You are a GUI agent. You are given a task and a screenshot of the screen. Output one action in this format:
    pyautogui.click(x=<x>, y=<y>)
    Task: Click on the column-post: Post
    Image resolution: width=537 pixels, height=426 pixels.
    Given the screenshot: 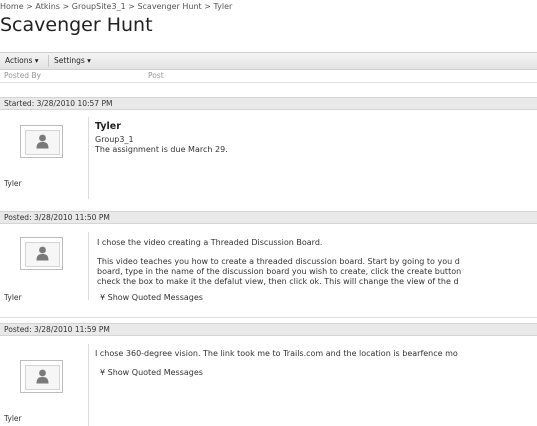 What is the action you would take?
    pyautogui.click(x=156, y=75)
    